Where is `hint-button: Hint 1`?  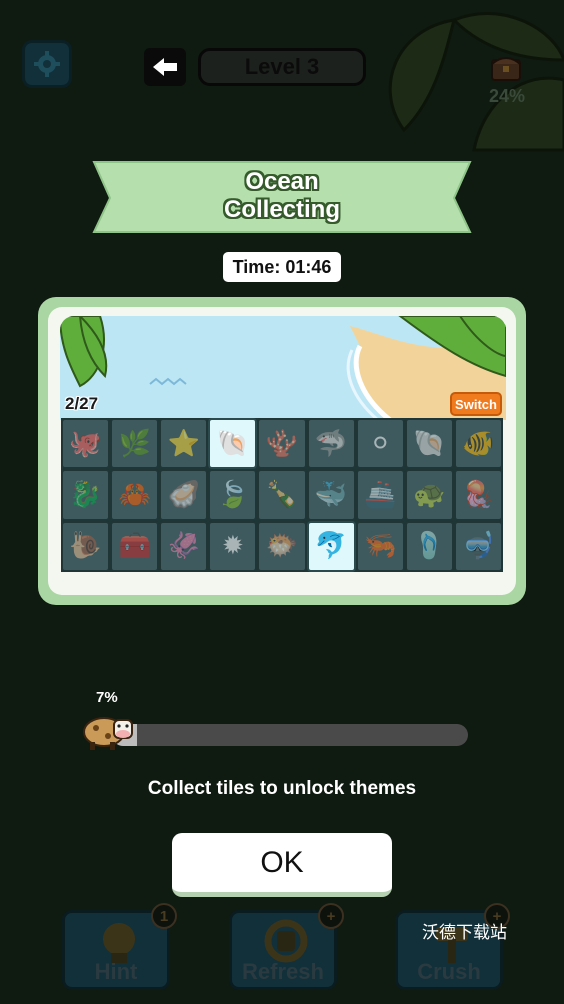
hint-button: Hint 1 is located at coordinates (119, 946).